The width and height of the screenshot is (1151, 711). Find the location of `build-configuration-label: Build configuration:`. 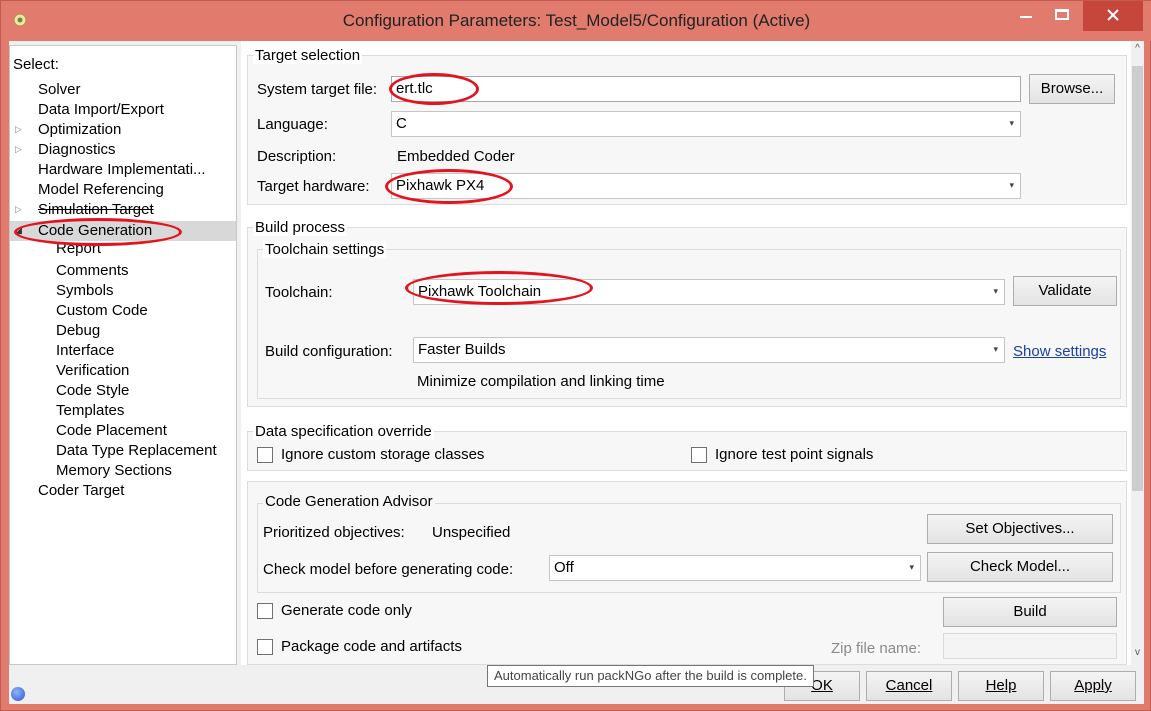

build-configuration-label: Build configuration: is located at coordinates (329, 351).